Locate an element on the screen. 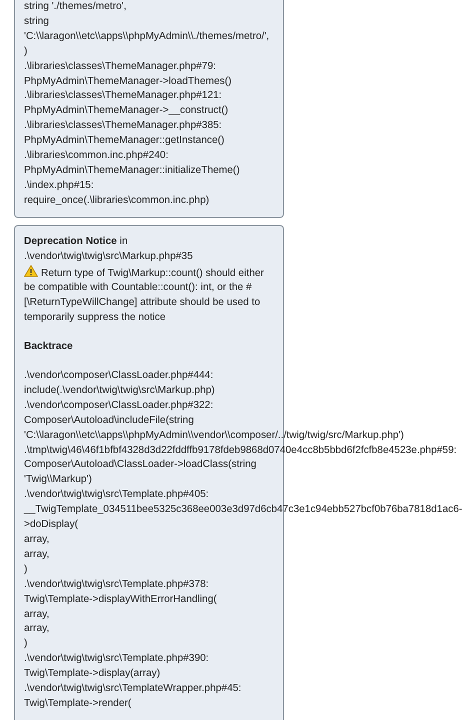 The width and height of the screenshot is (474, 720). trace-line: .\vendor\composer\ClassLoader.php#322: is located at coordinates (119, 405).